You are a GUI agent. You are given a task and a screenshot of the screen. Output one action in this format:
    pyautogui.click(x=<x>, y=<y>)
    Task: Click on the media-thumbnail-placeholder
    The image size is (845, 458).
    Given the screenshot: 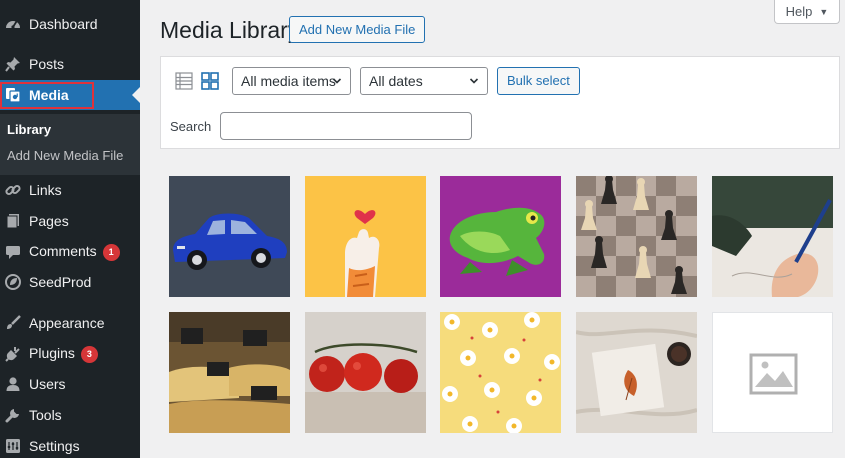 What is the action you would take?
    pyautogui.click(x=772, y=372)
    